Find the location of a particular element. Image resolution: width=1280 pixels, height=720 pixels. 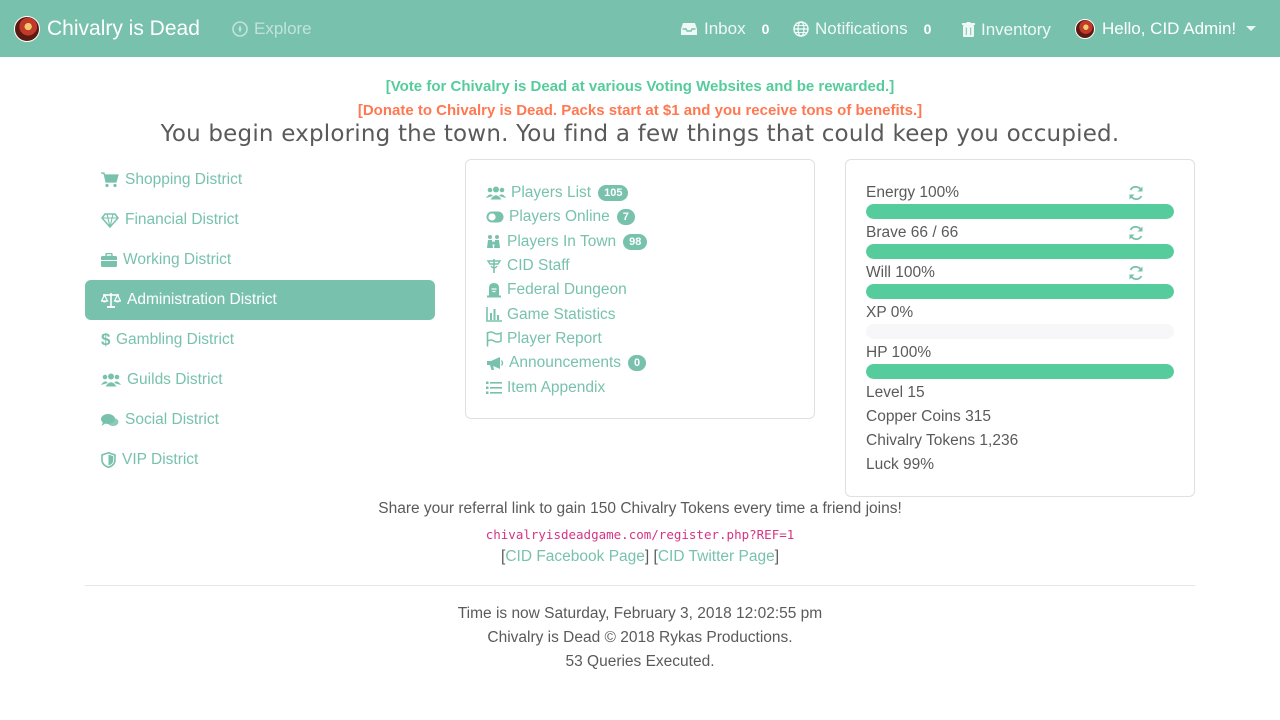

district-financial: Financial District is located at coordinates (260, 220).